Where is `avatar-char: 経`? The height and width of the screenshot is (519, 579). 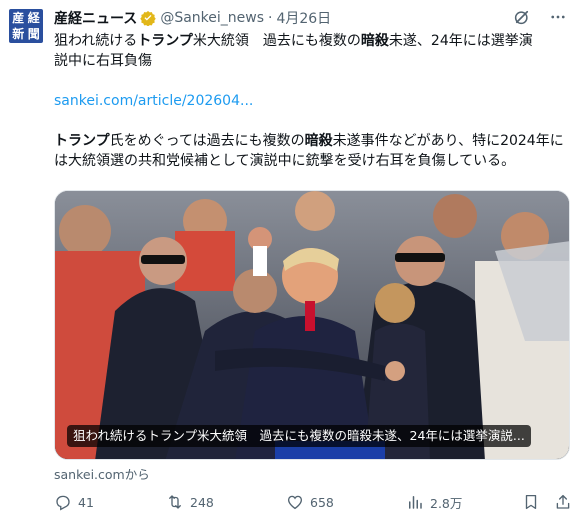 avatar-char: 経 is located at coordinates (33, 18).